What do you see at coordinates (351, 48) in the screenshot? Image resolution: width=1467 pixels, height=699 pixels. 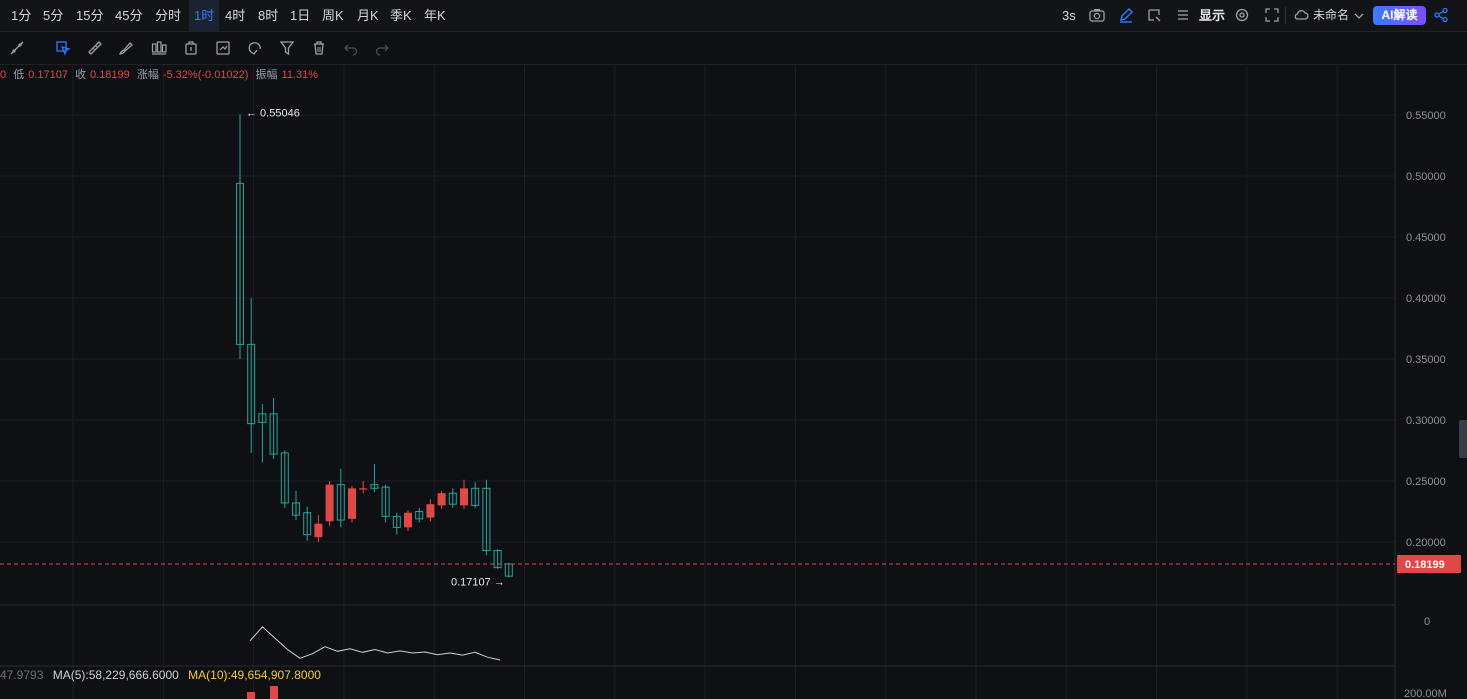 I see `undo-icon` at bounding box center [351, 48].